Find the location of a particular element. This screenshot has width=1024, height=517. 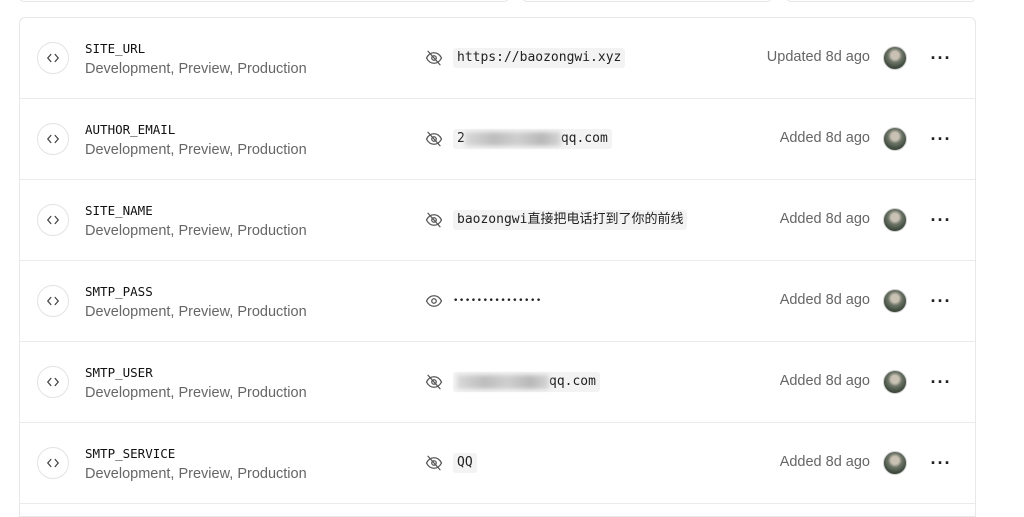

env-var-key: AUTHOR_EMAIL is located at coordinates (130, 129).